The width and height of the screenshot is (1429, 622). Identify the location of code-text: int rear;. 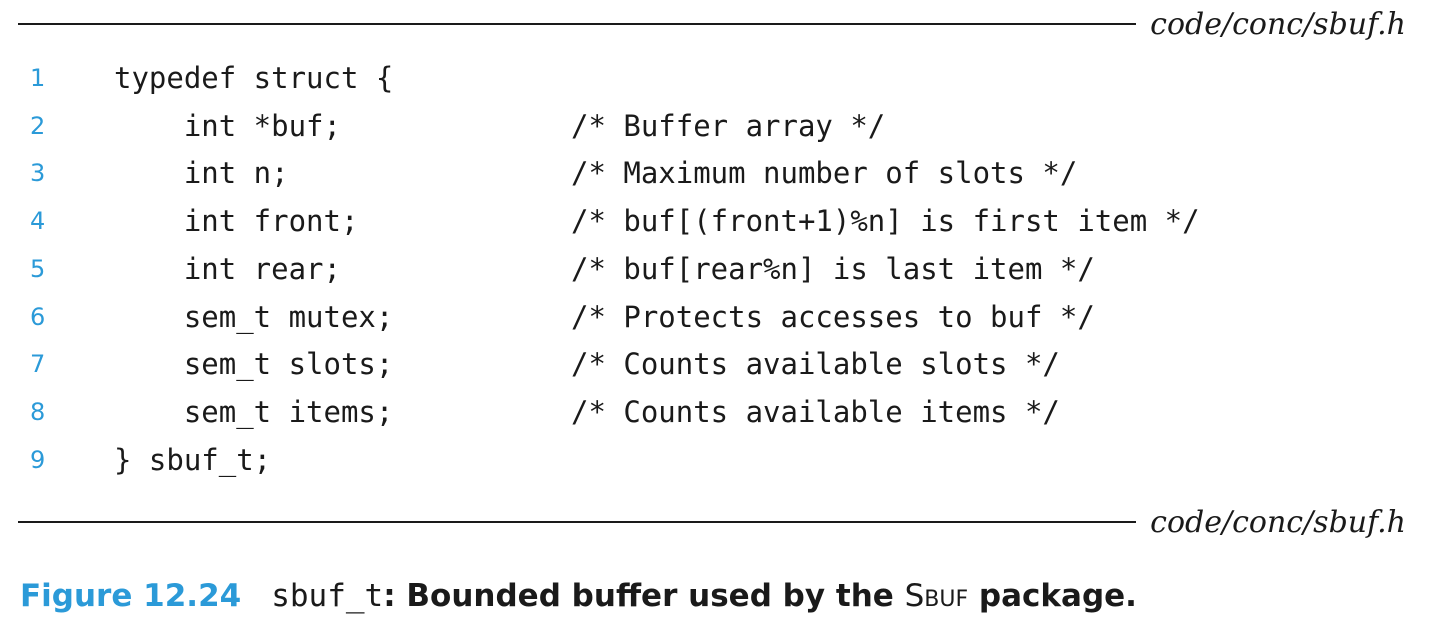
(227, 268).